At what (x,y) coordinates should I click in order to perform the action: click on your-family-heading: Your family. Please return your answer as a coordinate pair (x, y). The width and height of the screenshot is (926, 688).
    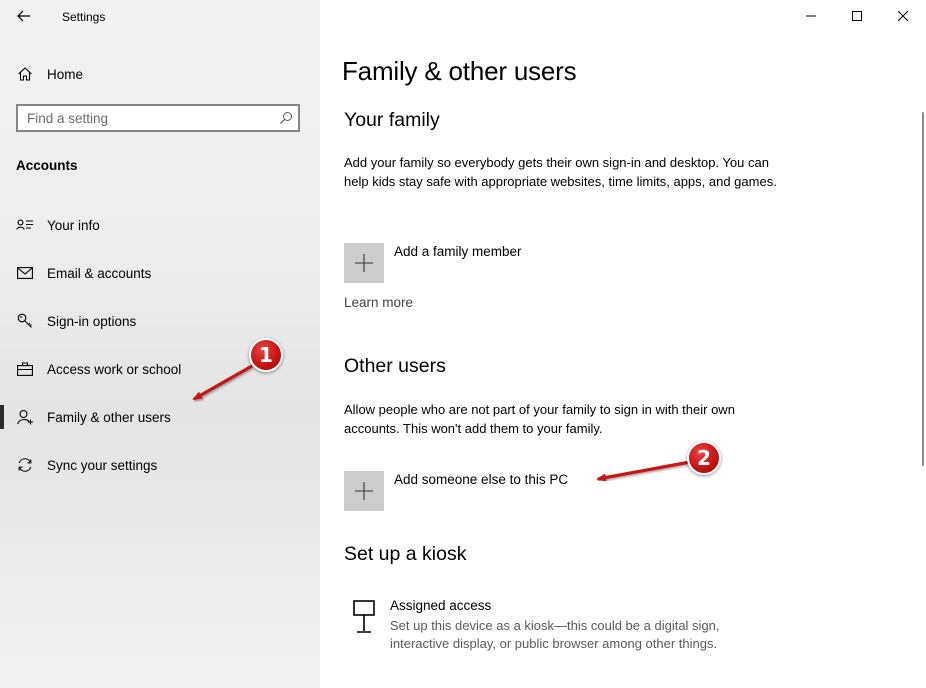
    Looking at the image, I should click on (392, 120).